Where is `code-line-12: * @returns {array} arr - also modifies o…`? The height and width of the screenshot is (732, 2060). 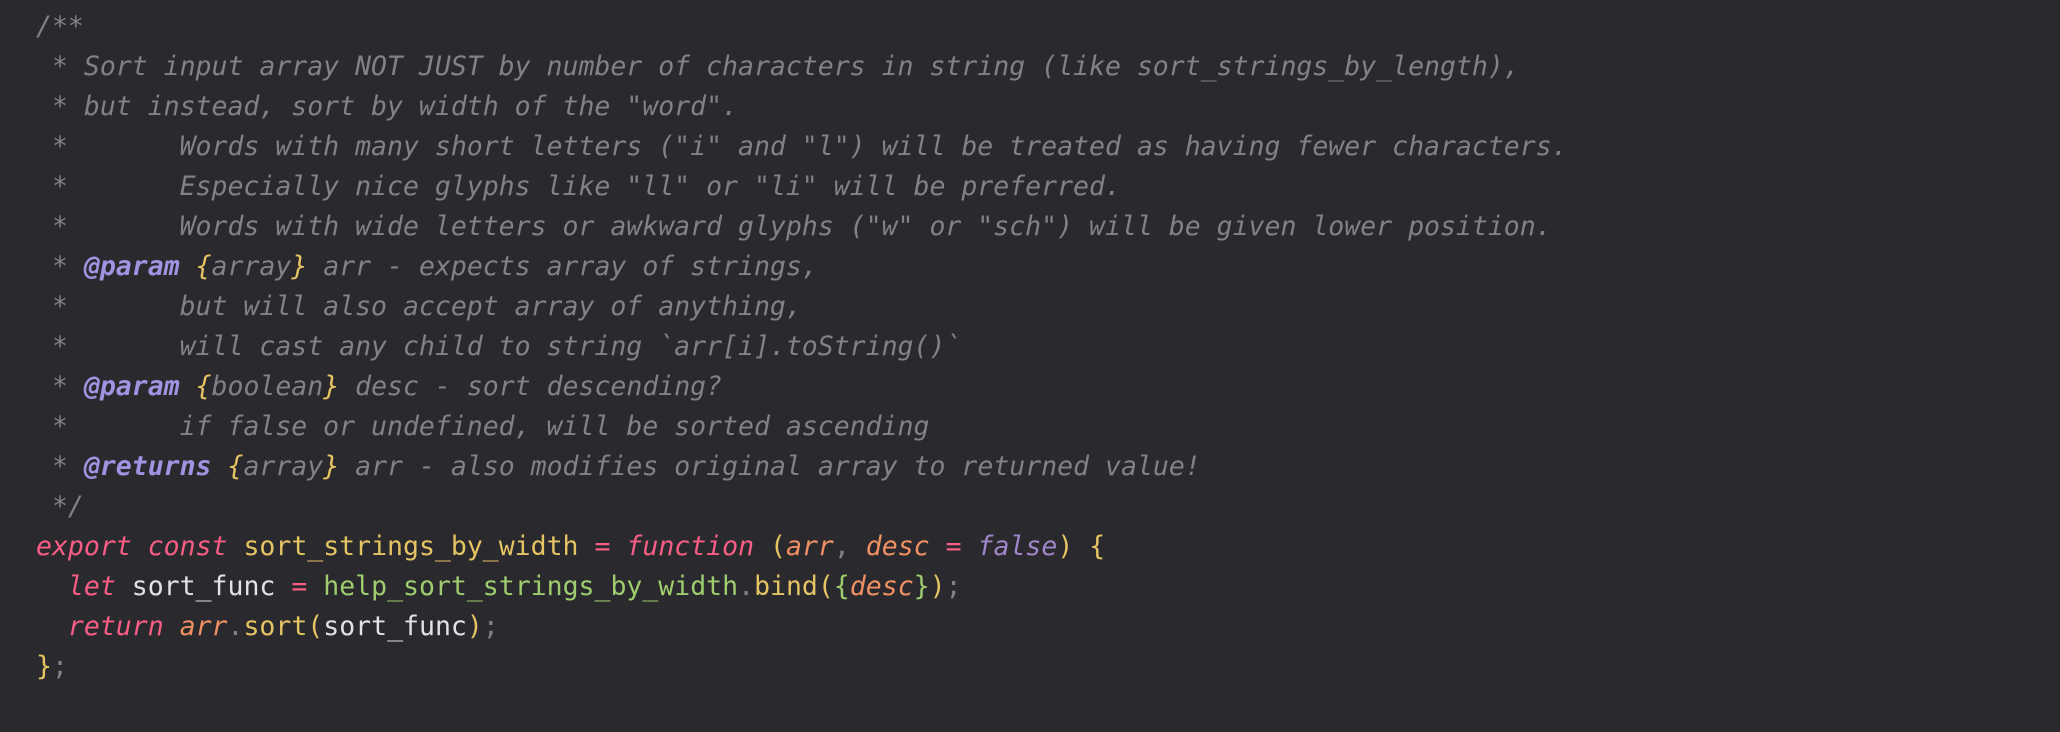
code-line-12: * @returns {array} arr - also modifies o… is located at coordinates (1048, 467).